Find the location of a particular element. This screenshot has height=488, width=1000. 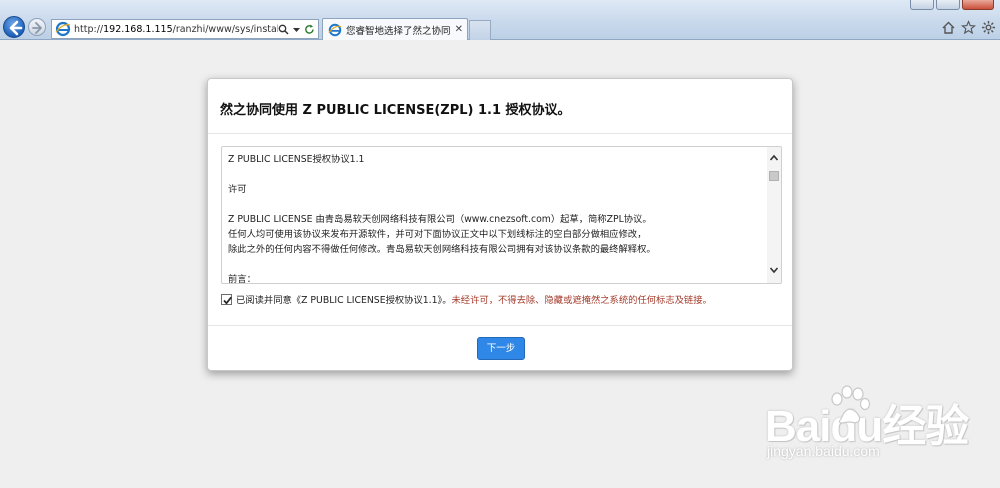

back-button is located at coordinates (14, 27).